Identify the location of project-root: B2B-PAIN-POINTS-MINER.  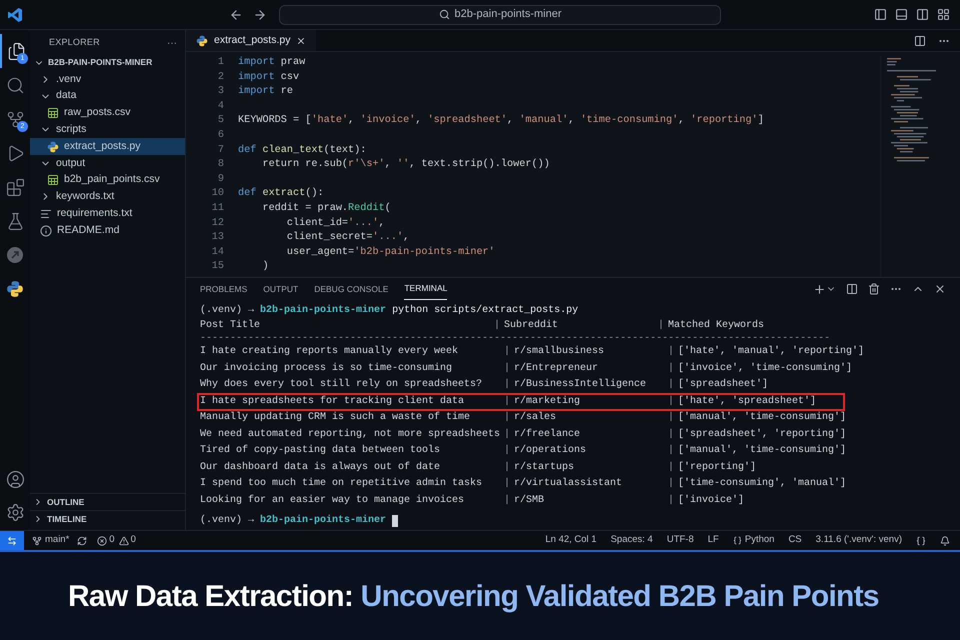
(107, 62).